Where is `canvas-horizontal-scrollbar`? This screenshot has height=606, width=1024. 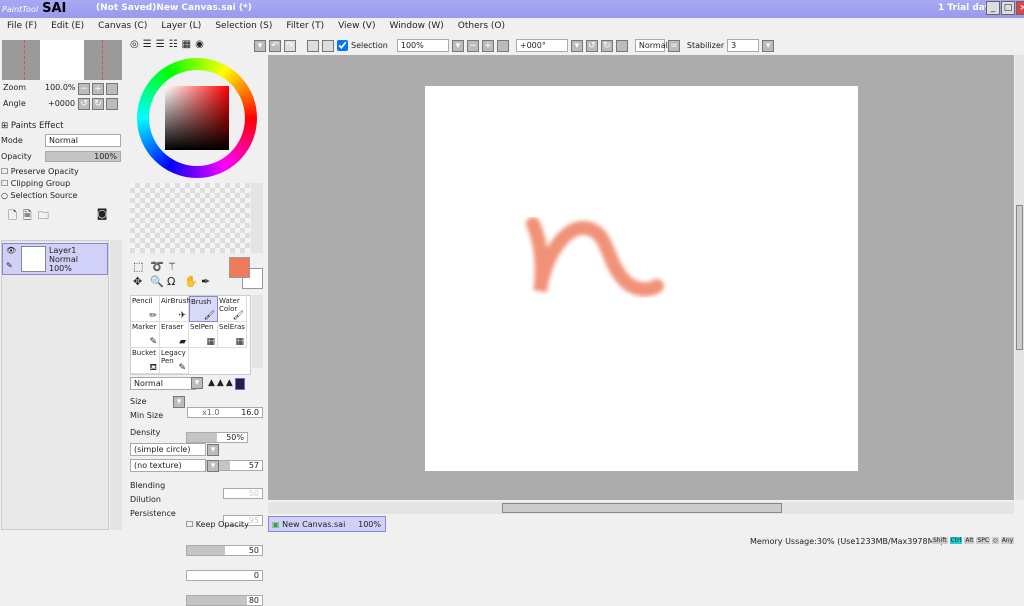 canvas-horizontal-scrollbar is located at coordinates (641, 508).